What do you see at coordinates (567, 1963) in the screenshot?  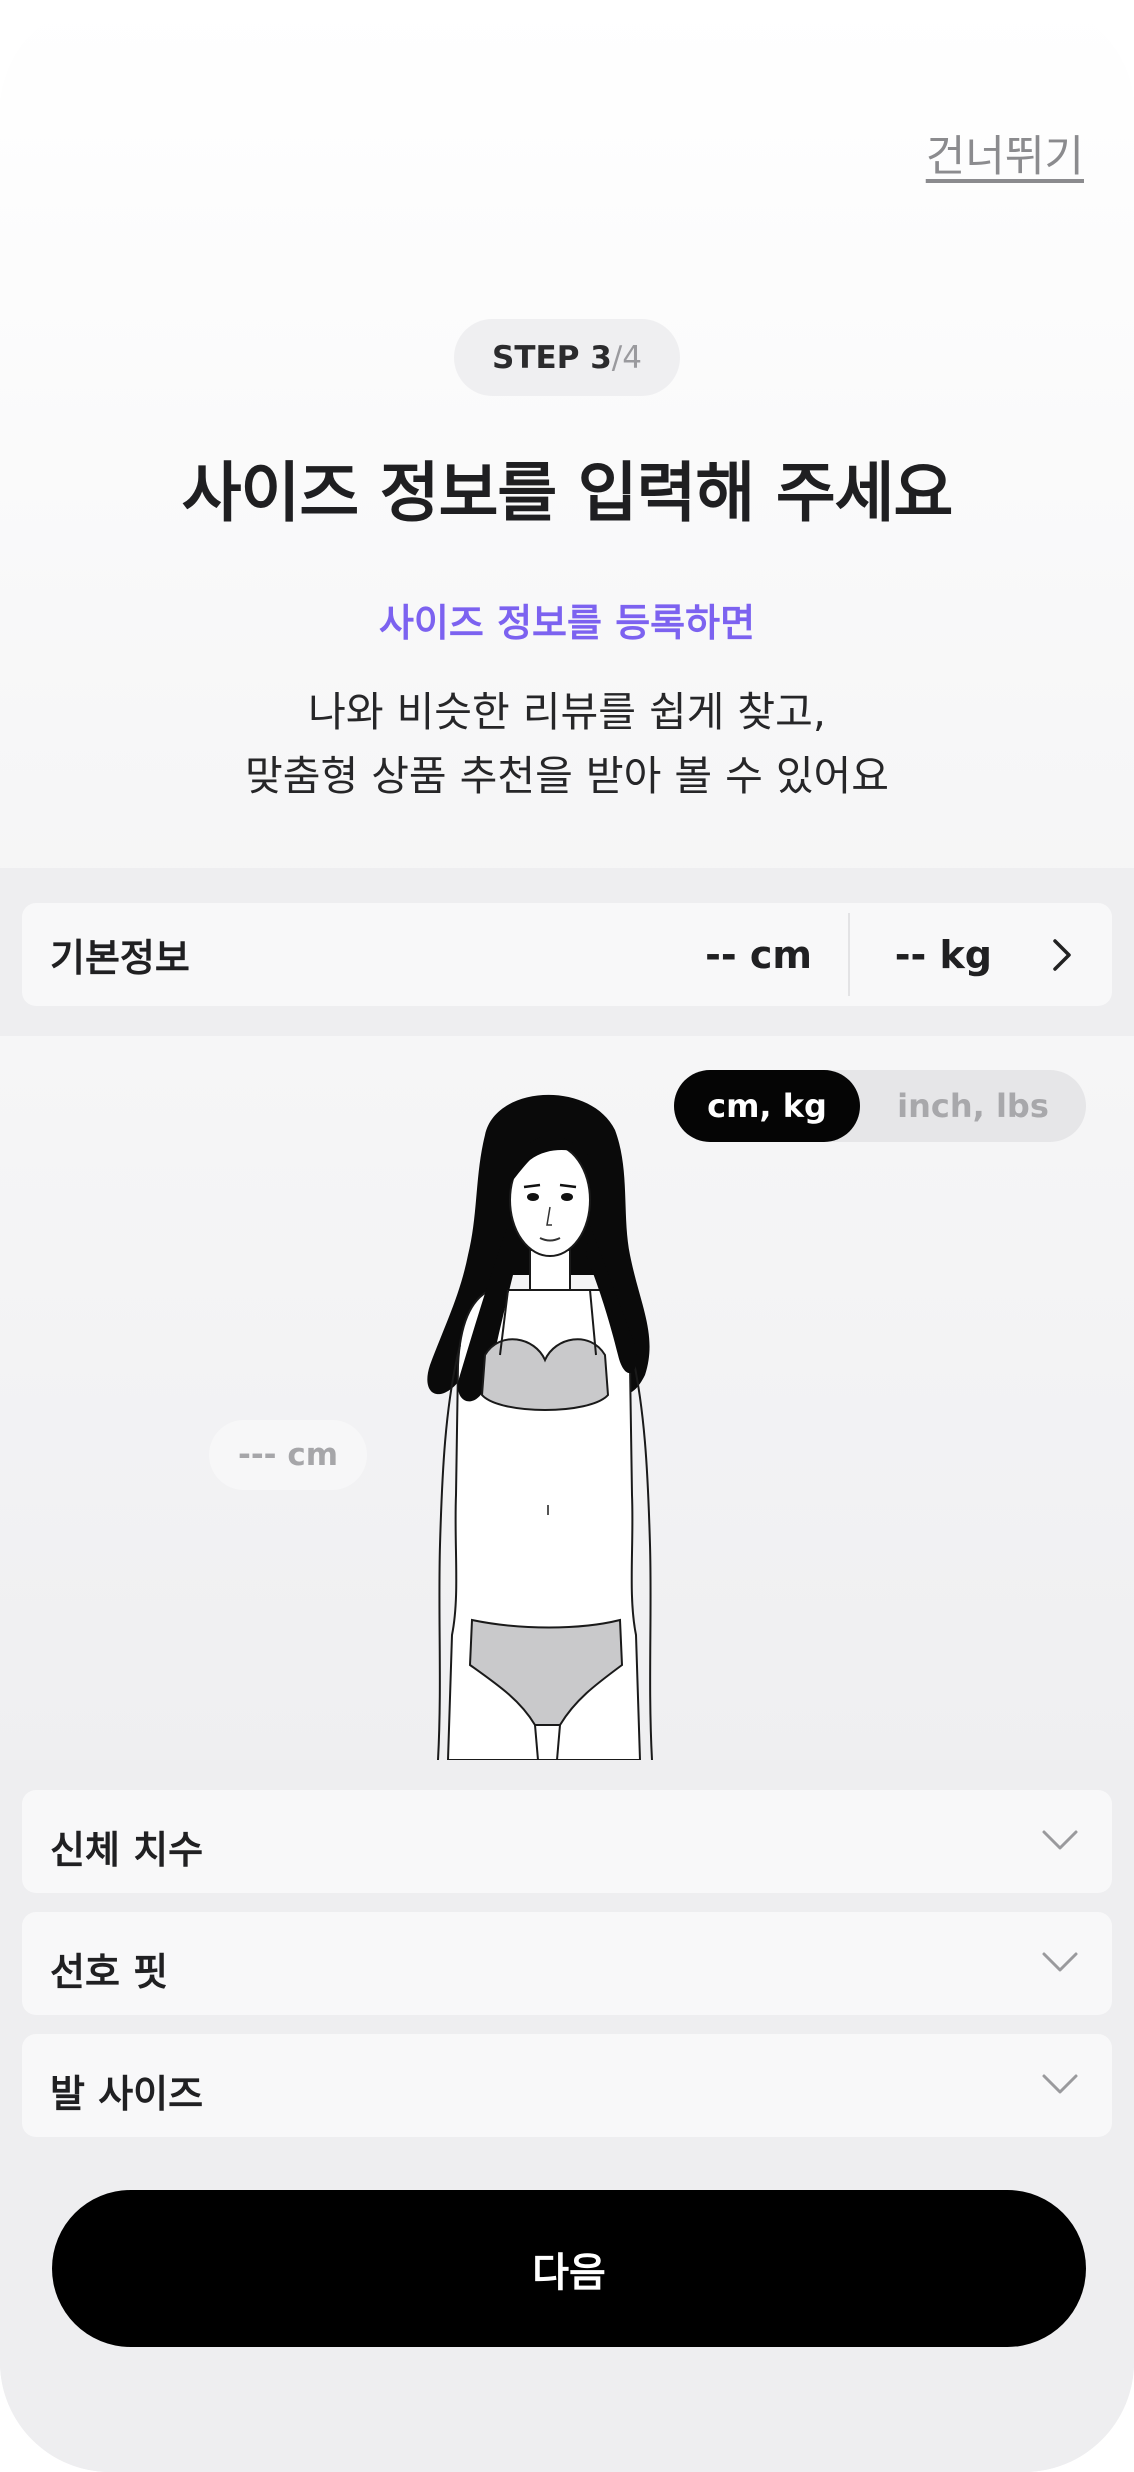 I see `accordion-preferred-fit: 선호 핏` at bounding box center [567, 1963].